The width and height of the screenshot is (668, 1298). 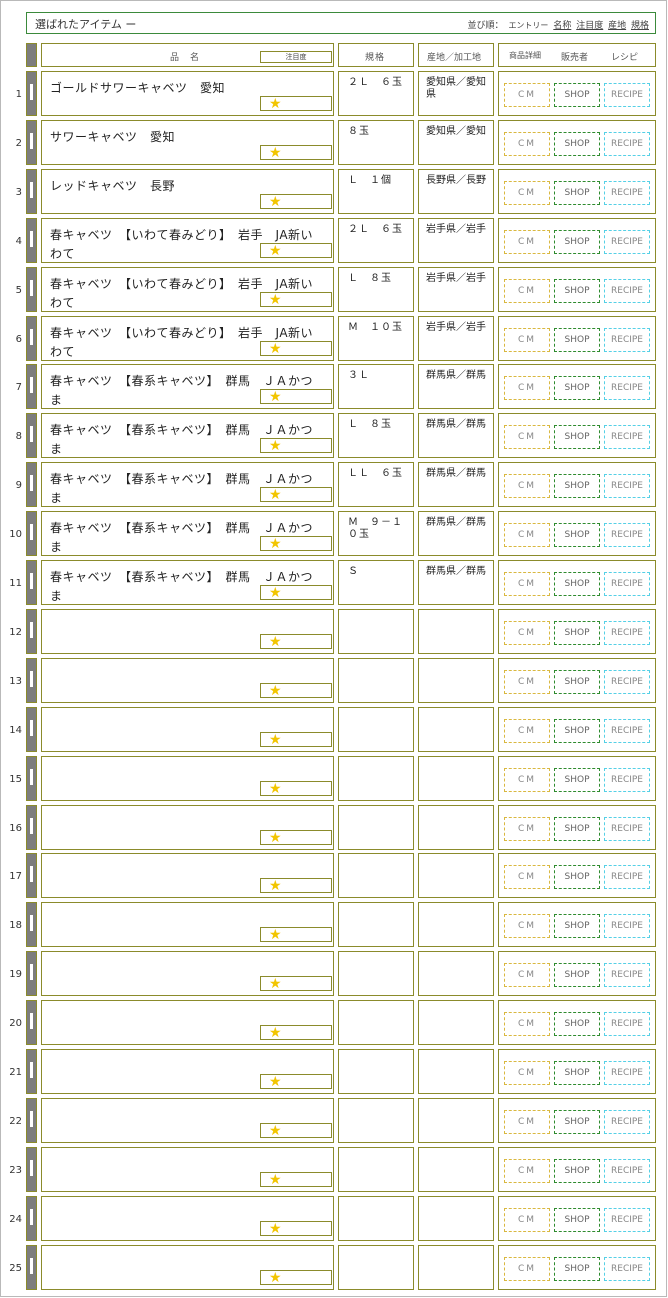 I want to click on sort-name-link: 名称, so click(x=562, y=26).